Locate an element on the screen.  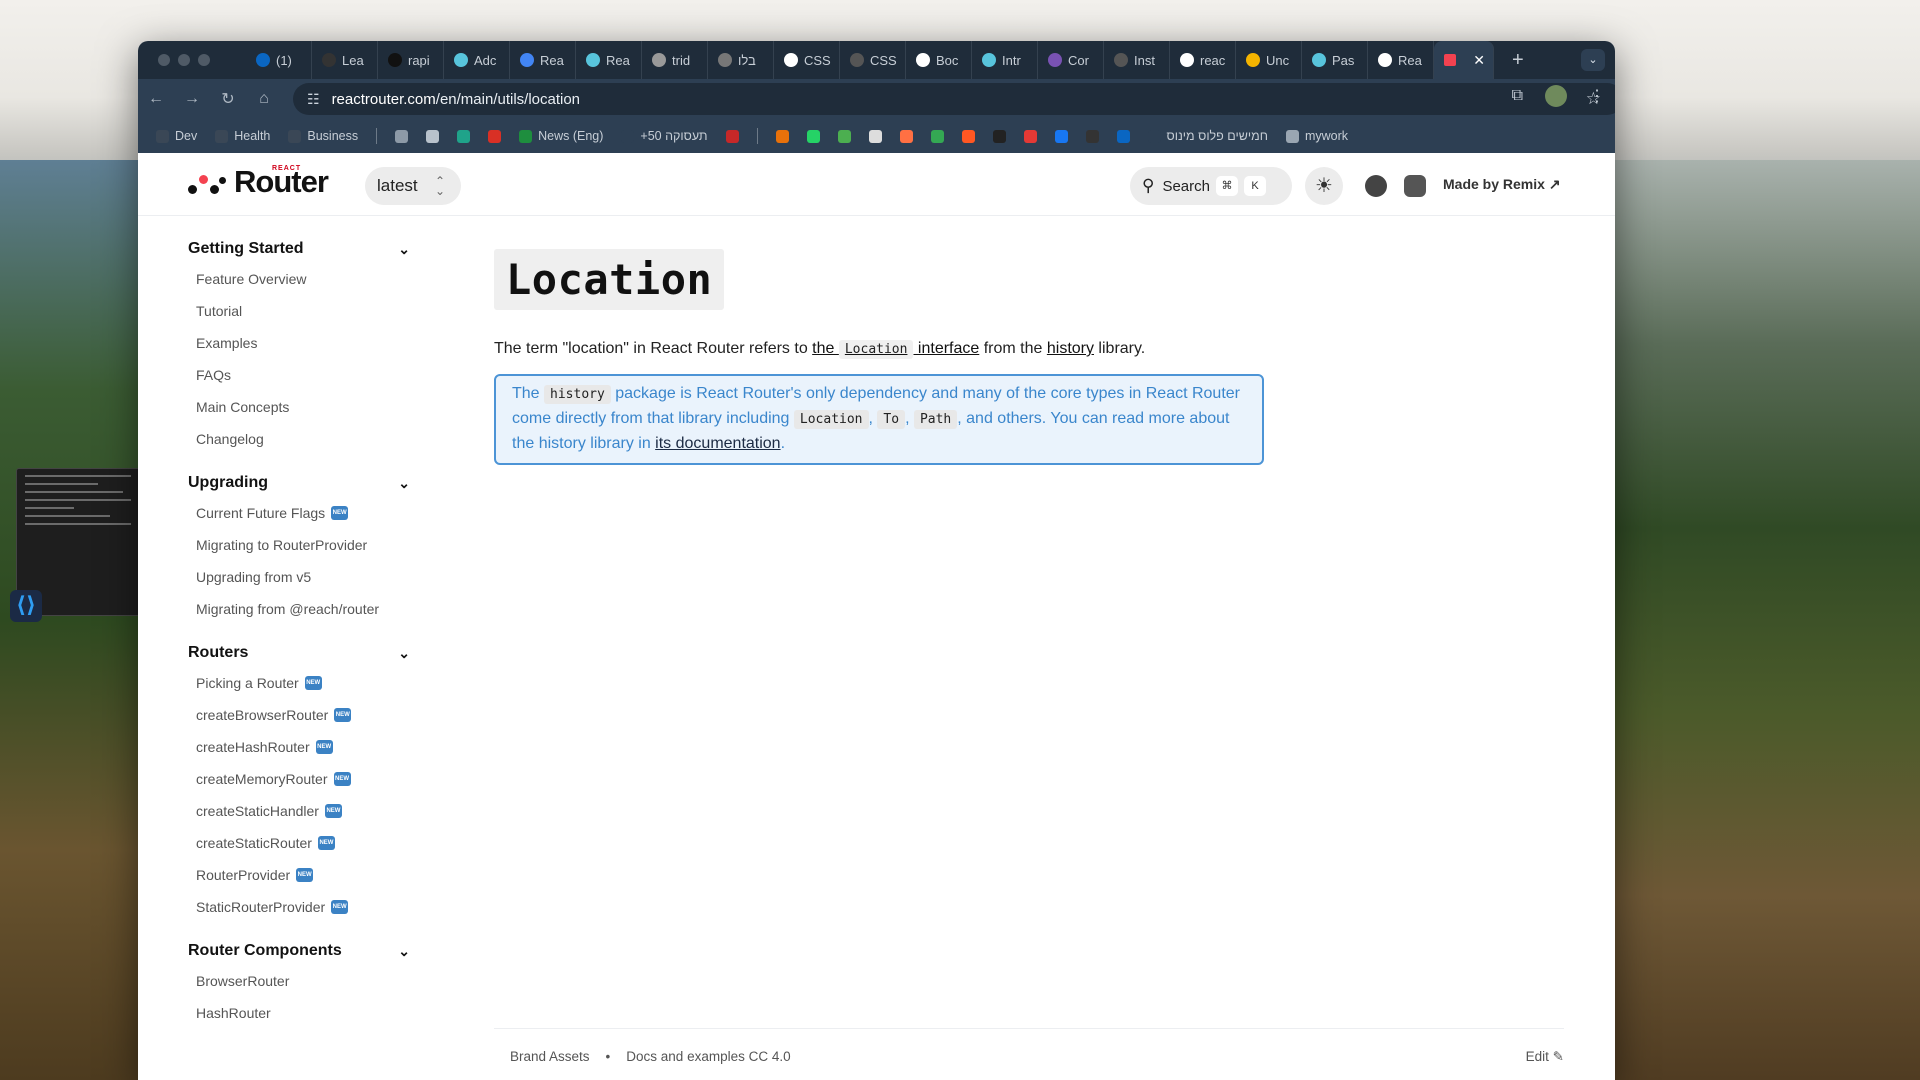
react-router-logo: REACT Router is located at coordinates (258, 181).